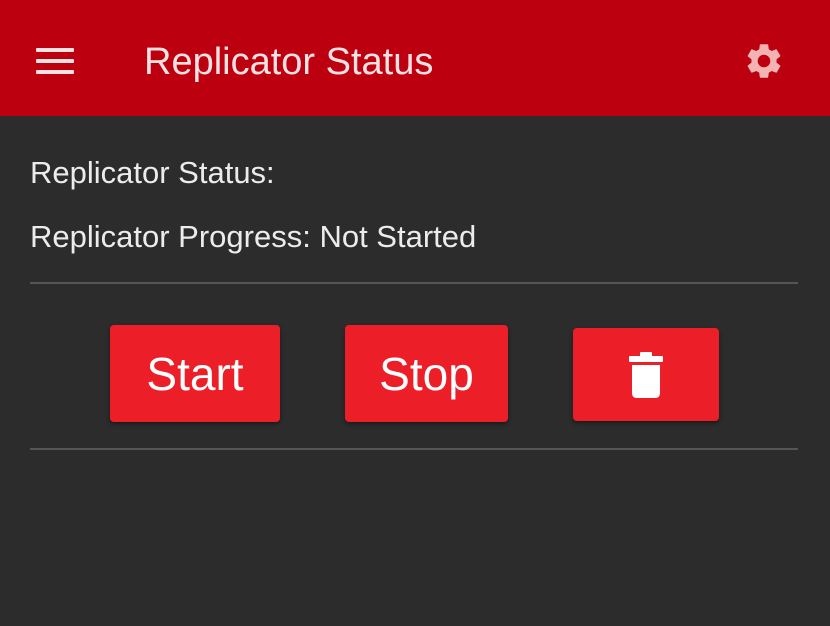  I want to click on trash-icon, so click(646, 374).